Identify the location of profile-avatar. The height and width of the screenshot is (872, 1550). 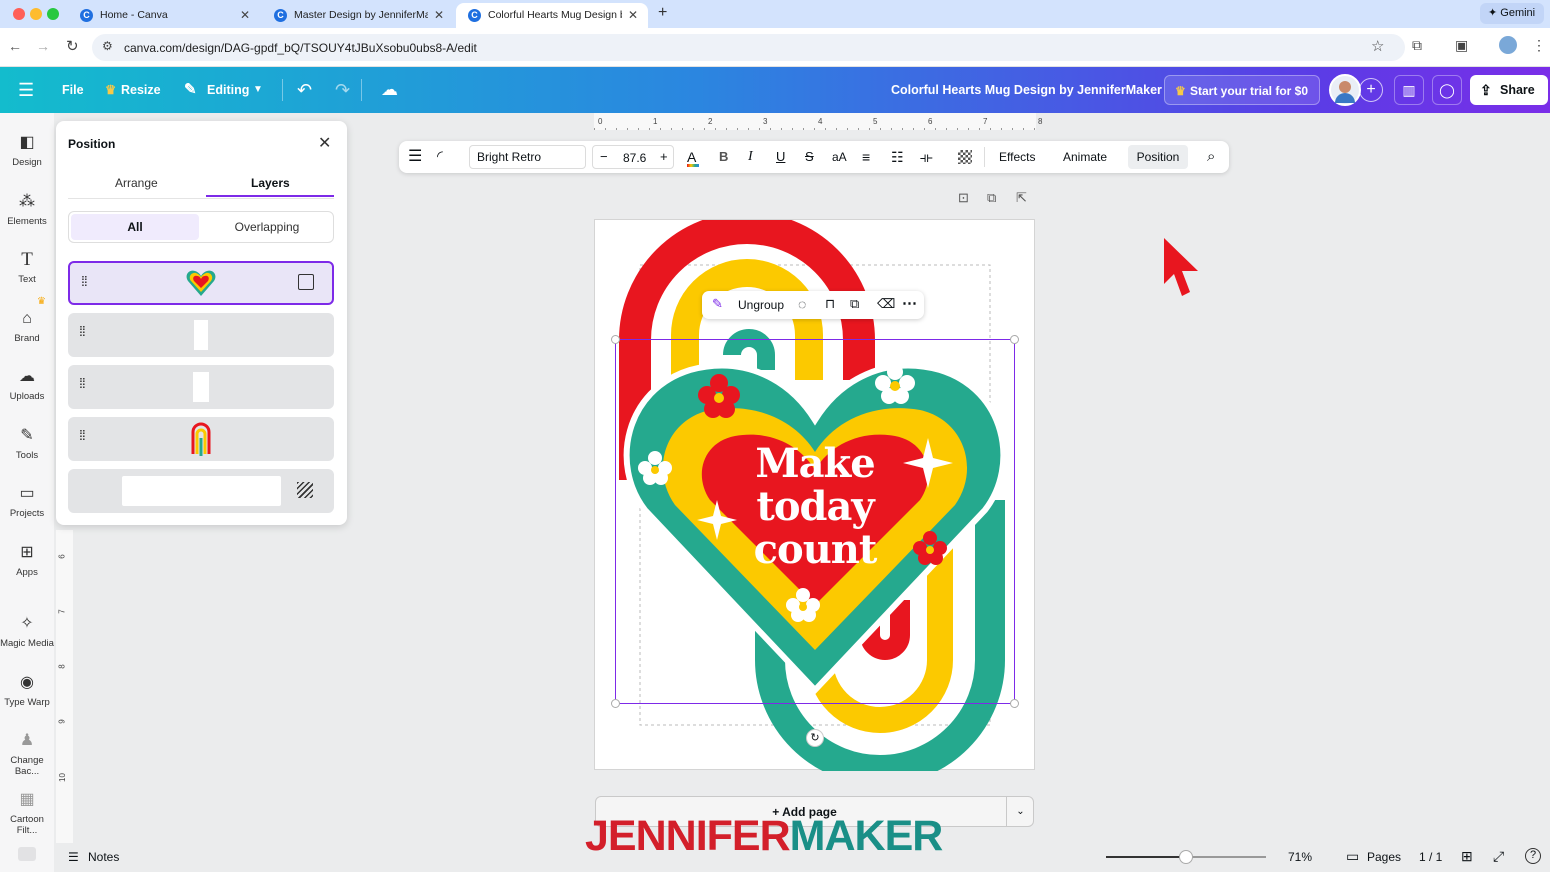
(1508, 45).